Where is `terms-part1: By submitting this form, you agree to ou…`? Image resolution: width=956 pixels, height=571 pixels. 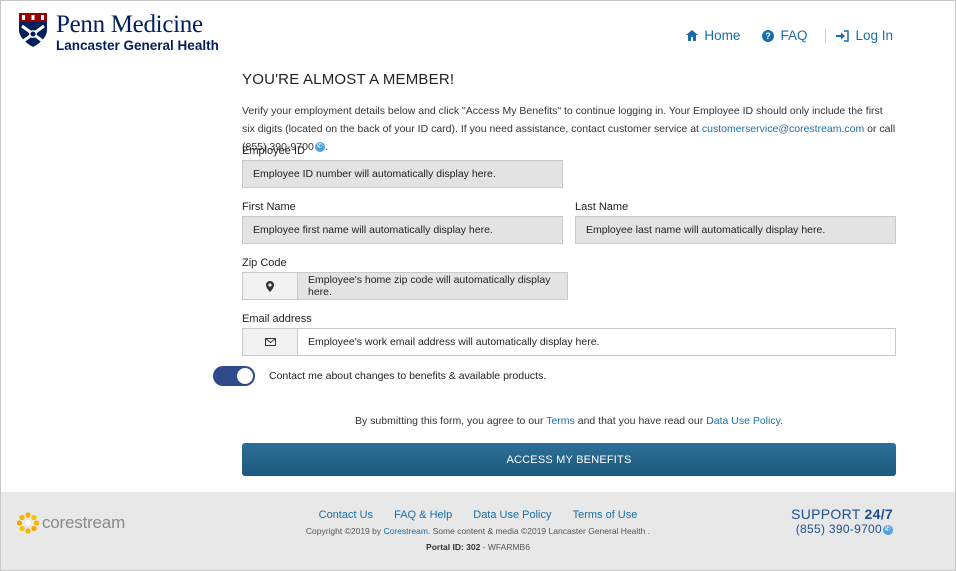
terms-part1: By submitting this form, you agree to ou… is located at coordinates (450, 421).